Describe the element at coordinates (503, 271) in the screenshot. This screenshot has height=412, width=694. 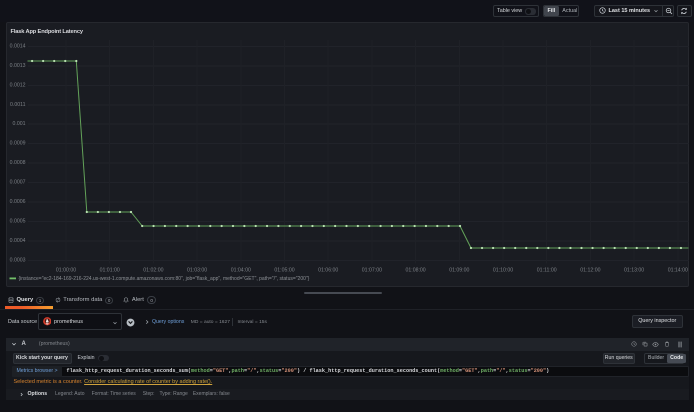
I see `svg-text: 01:10:00` at that location.